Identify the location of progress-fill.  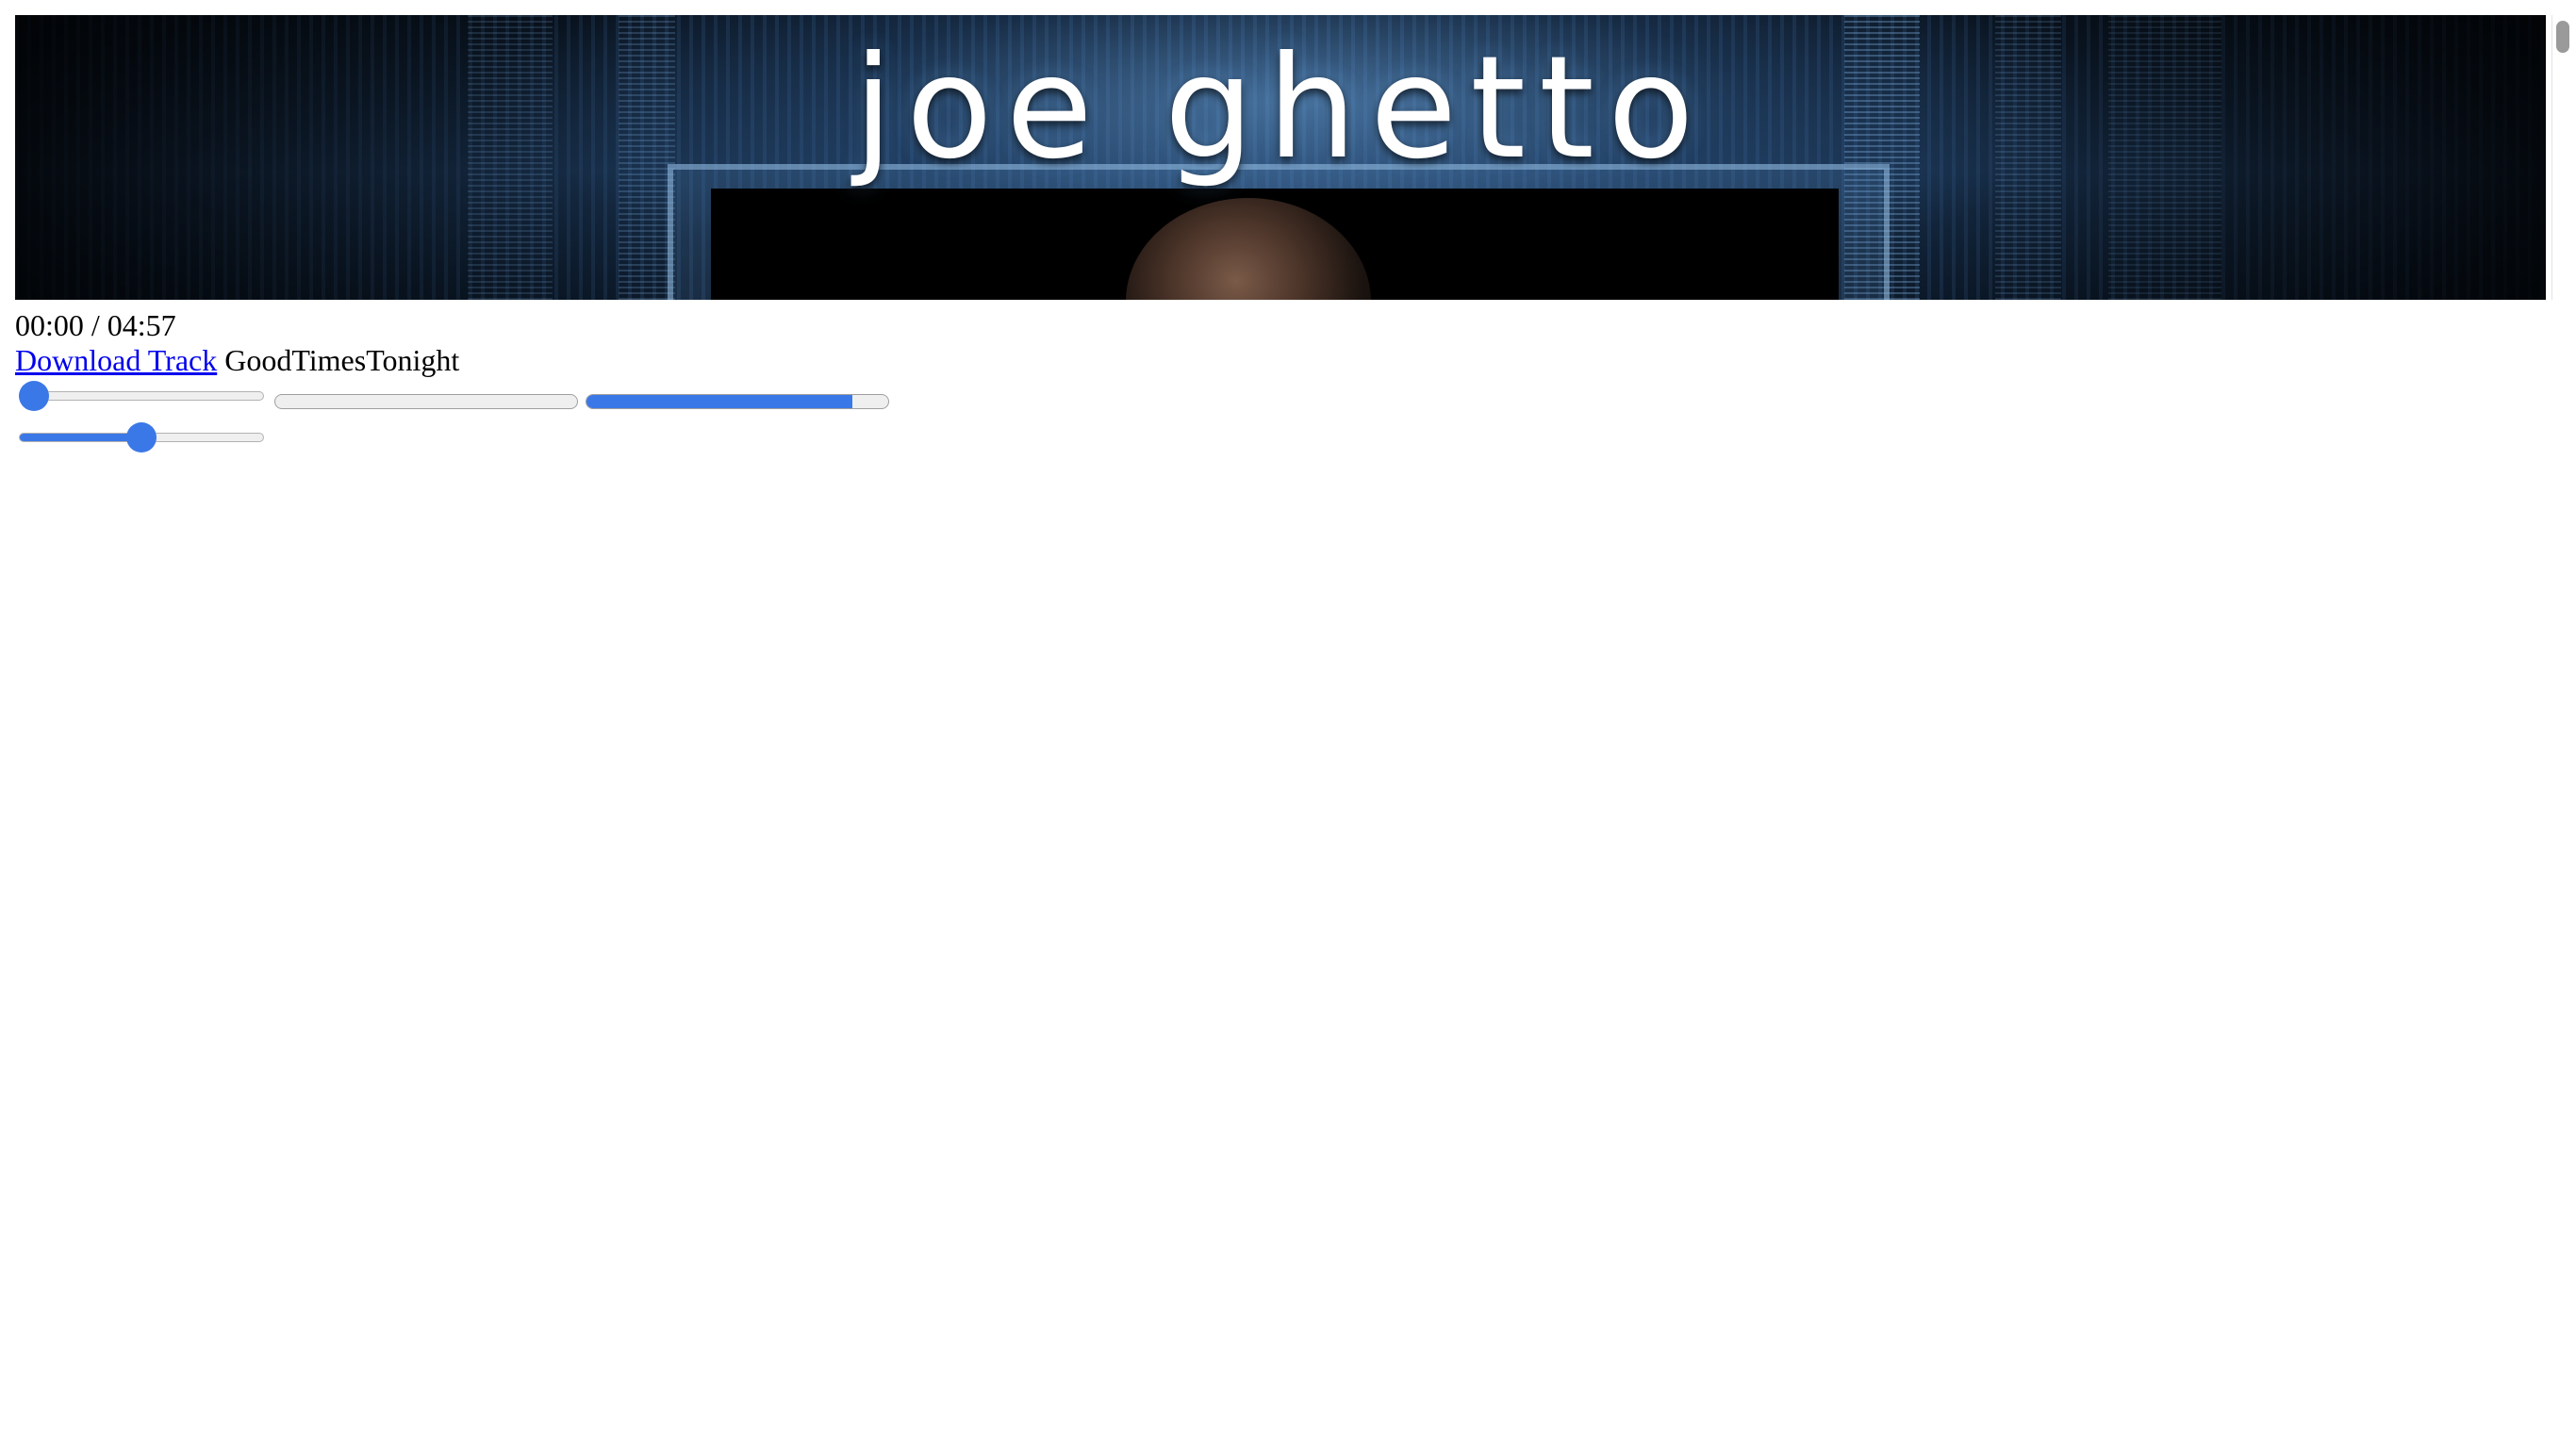
(719, 401).